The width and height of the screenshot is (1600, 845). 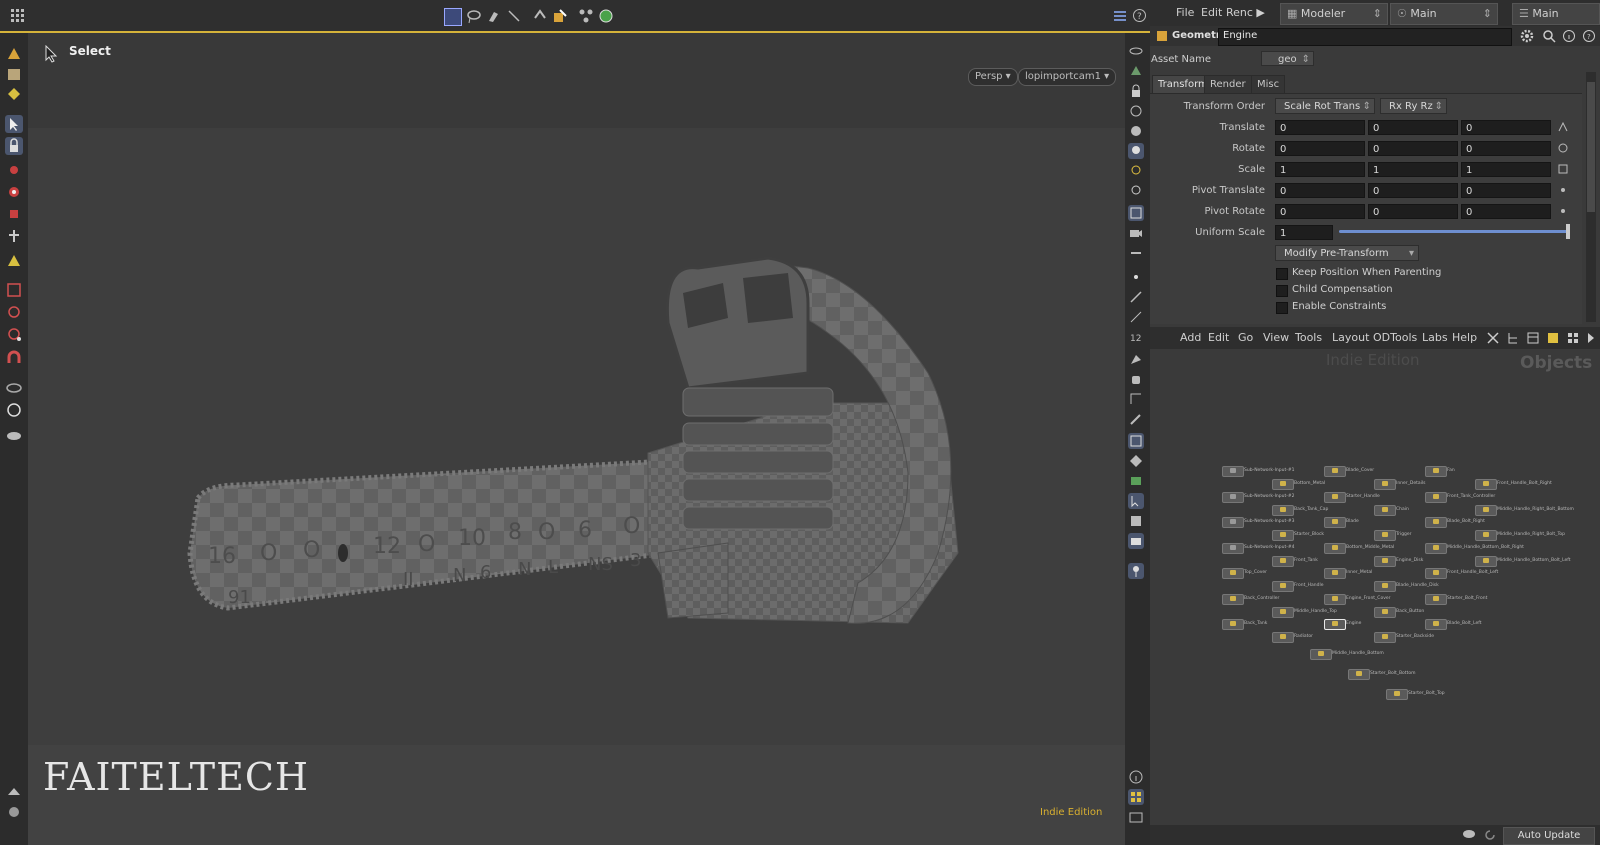 What do you see at coordinates (1136, 91) in the screenshot?
I see `lock-icon` at bounding box center [1136, 91].